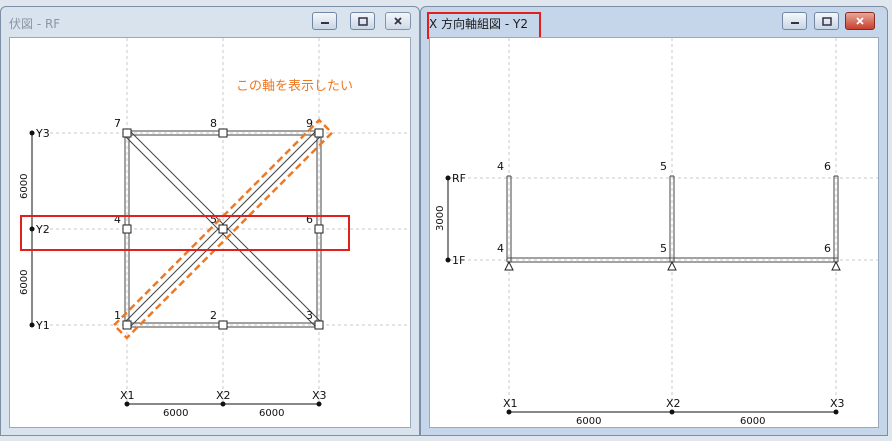 This screenshot has width=892, height=441. What do you see at coordinates (213, 315) in the screenshot?
I see `node-label-2: 2` at bounding box center [213, 315].